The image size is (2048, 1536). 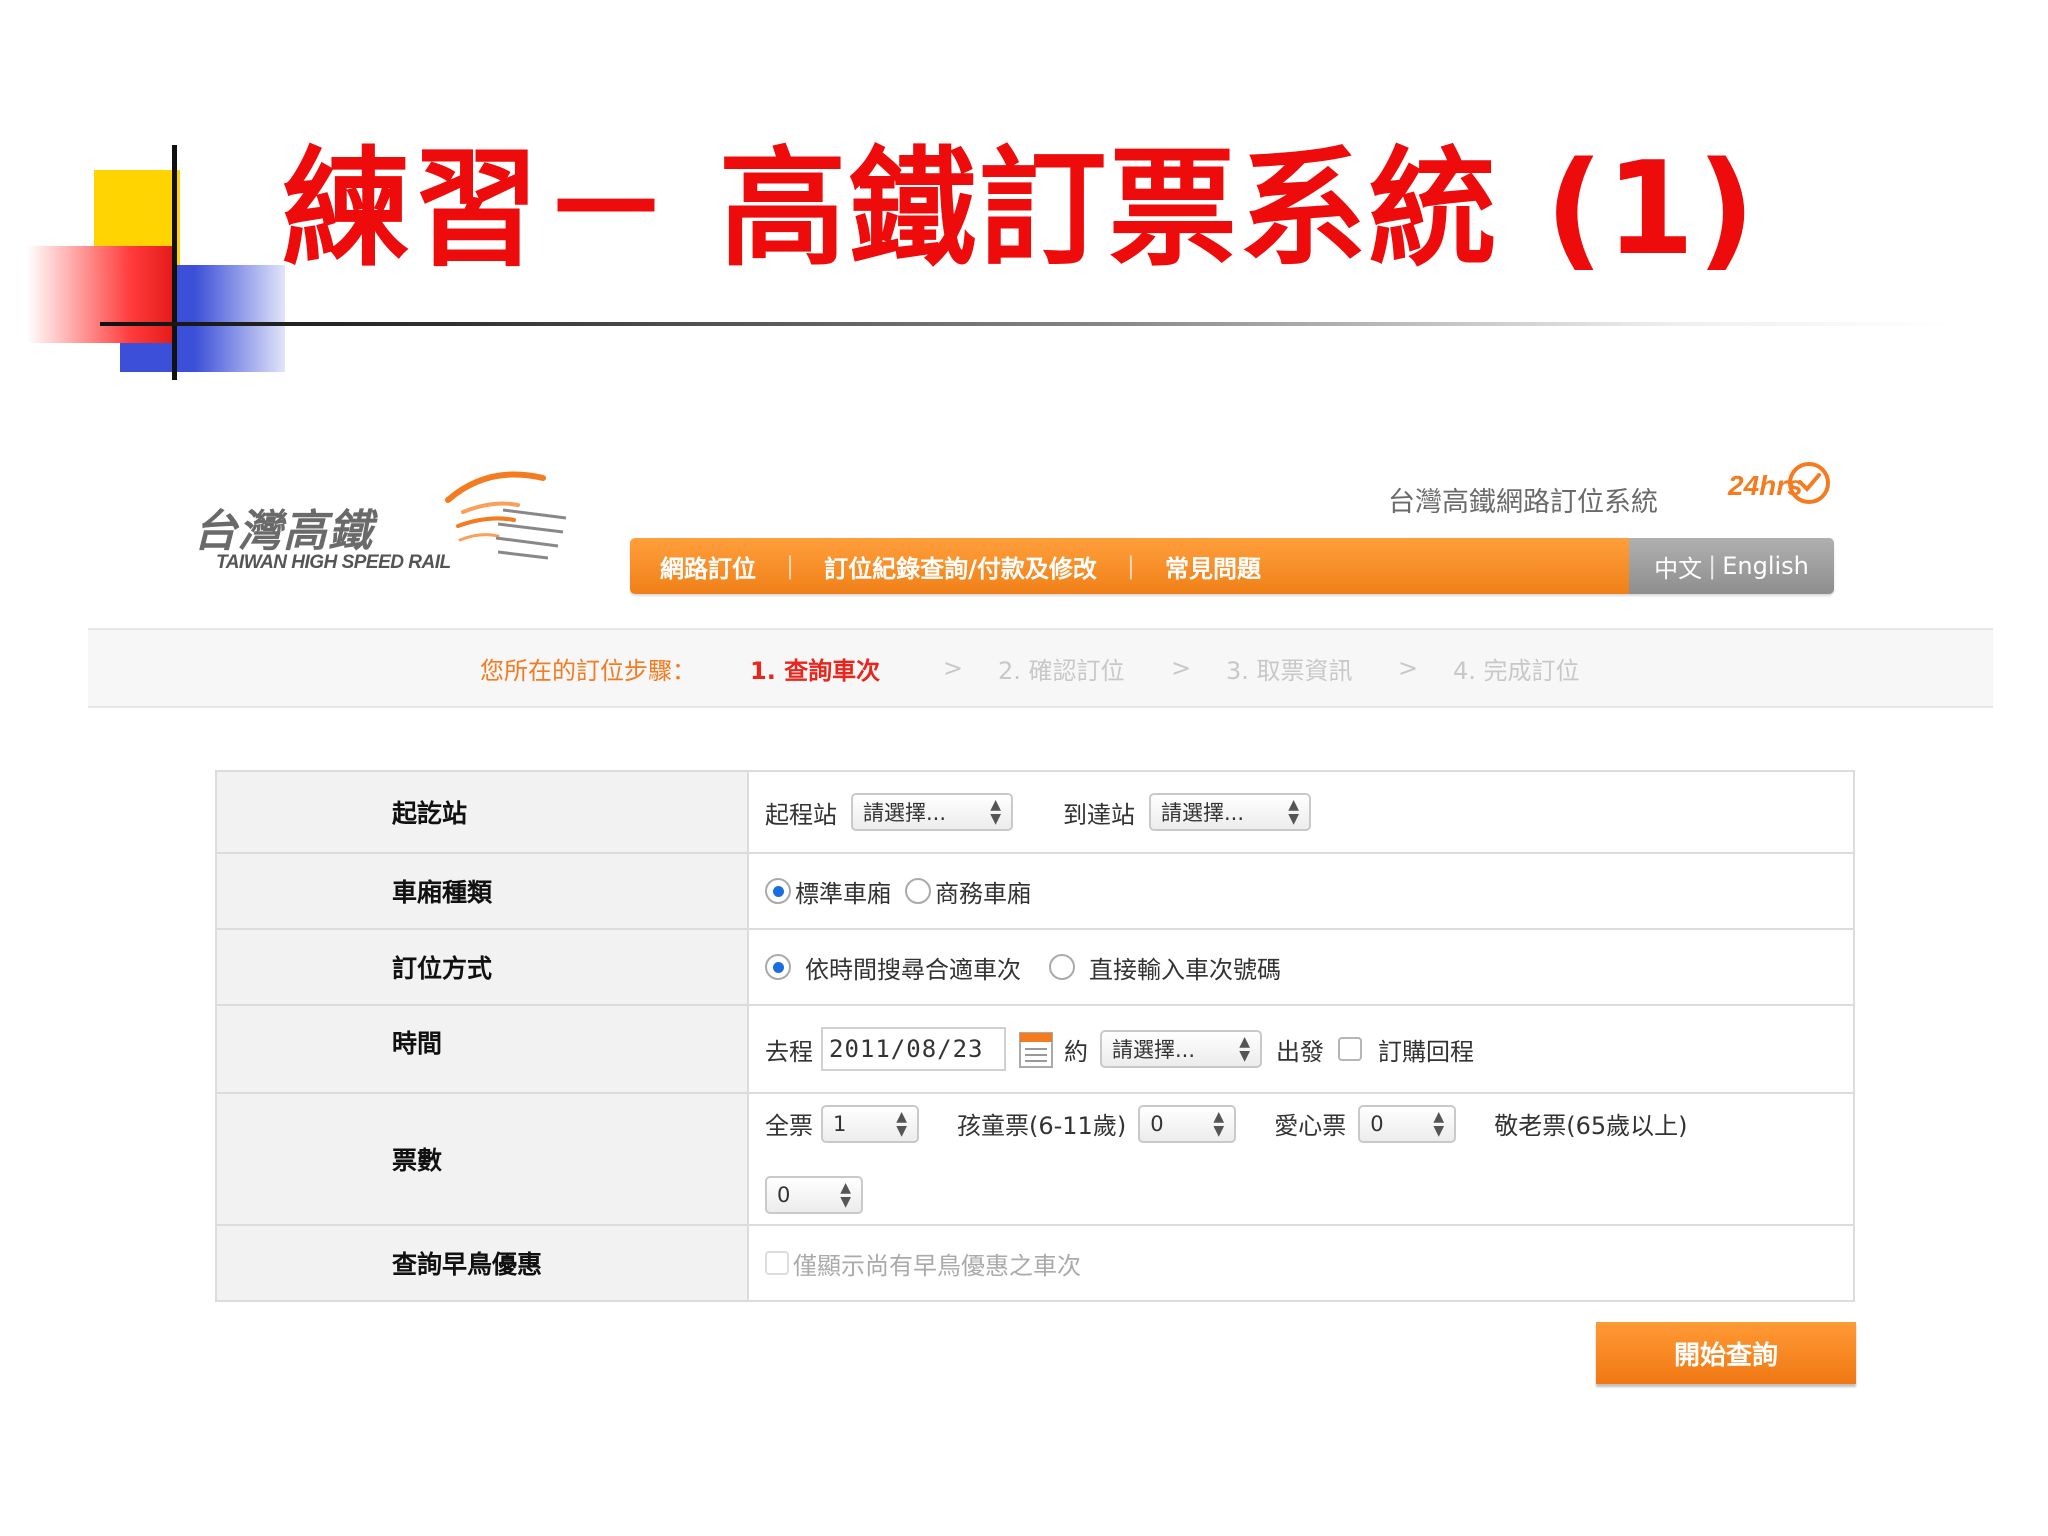 I want to click on thsr-logo-icon, so click(x=493, y=520).